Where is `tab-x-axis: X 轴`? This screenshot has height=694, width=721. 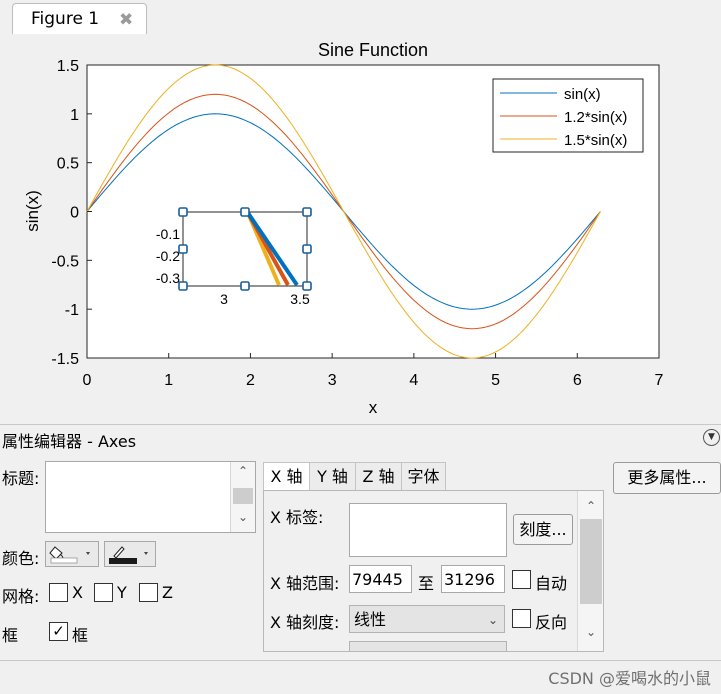
tab-x-axis: X 轴 is located at coordinates (286, 476).